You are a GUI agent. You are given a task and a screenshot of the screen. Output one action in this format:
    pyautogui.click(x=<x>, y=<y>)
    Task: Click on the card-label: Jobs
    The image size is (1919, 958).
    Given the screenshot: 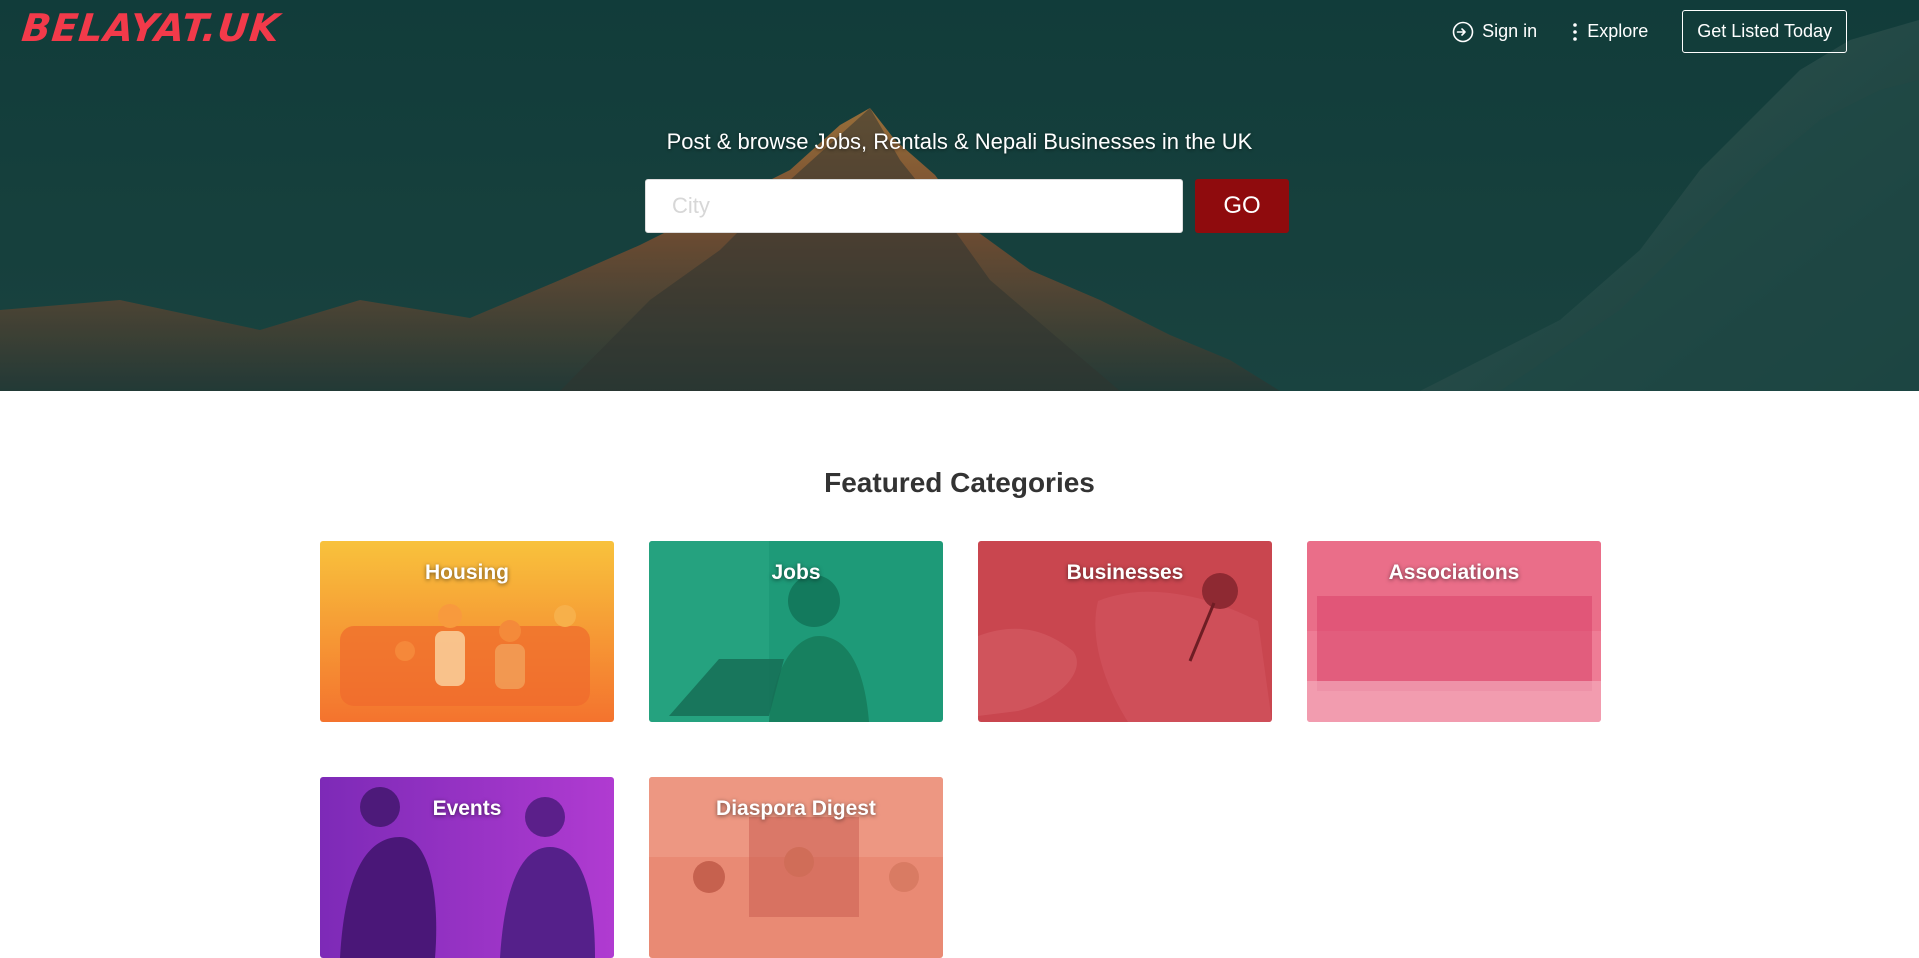 What is the action you would take?
    pyautogui.click(x=796, y=572)
    